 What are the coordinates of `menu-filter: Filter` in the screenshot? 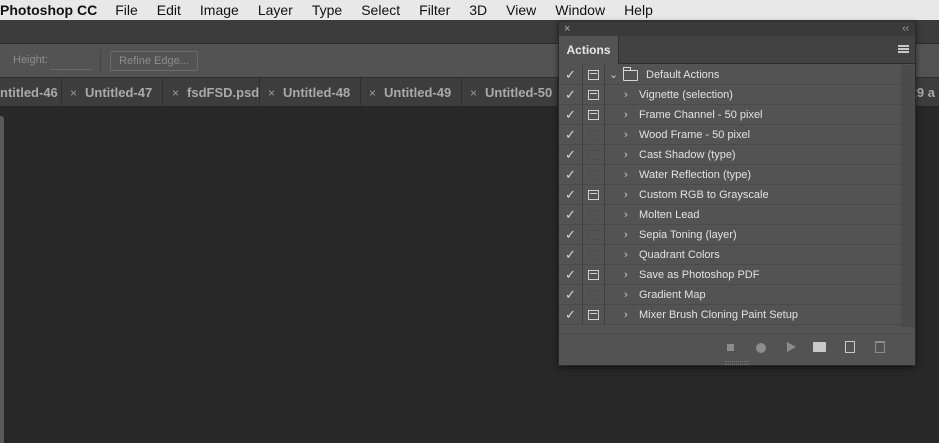 It's located at (434, 10).